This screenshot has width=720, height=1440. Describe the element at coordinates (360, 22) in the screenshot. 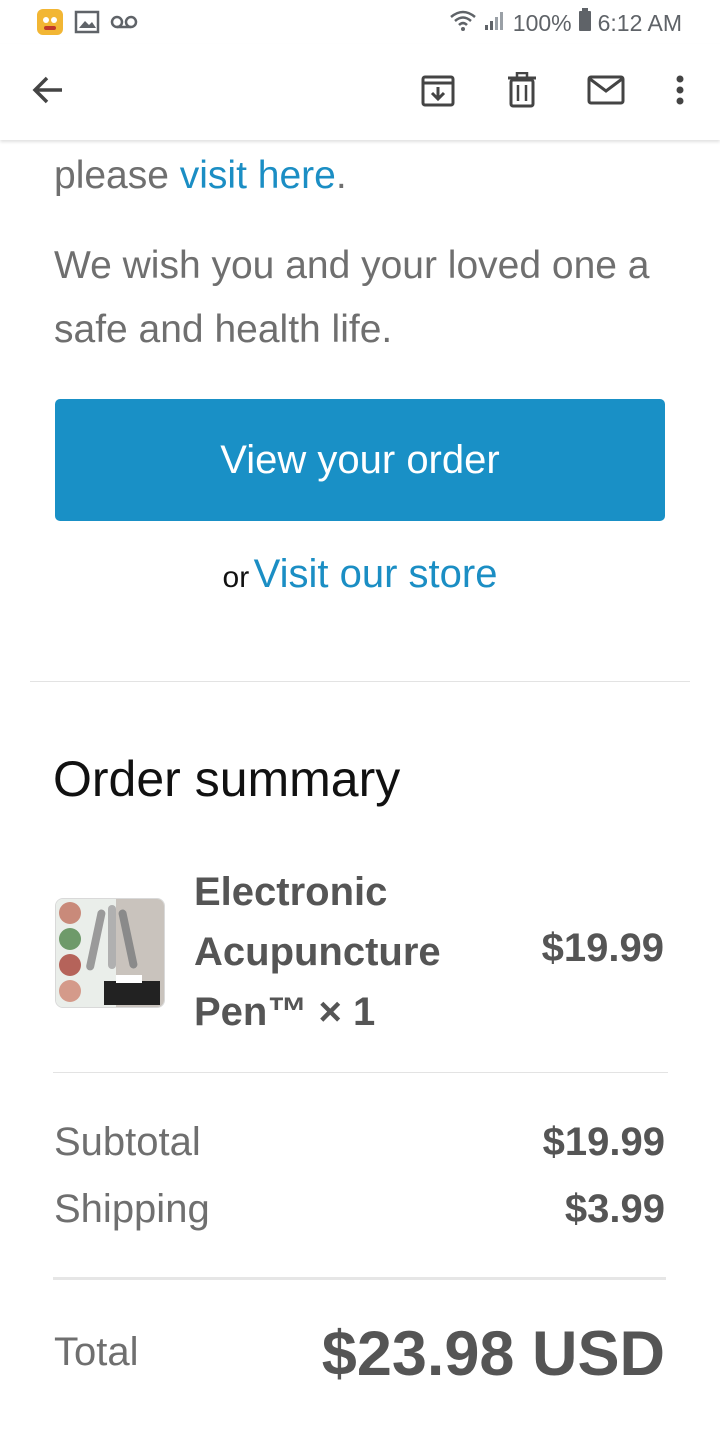

I see `status-bar: 100% 6:12 AM` at that location.